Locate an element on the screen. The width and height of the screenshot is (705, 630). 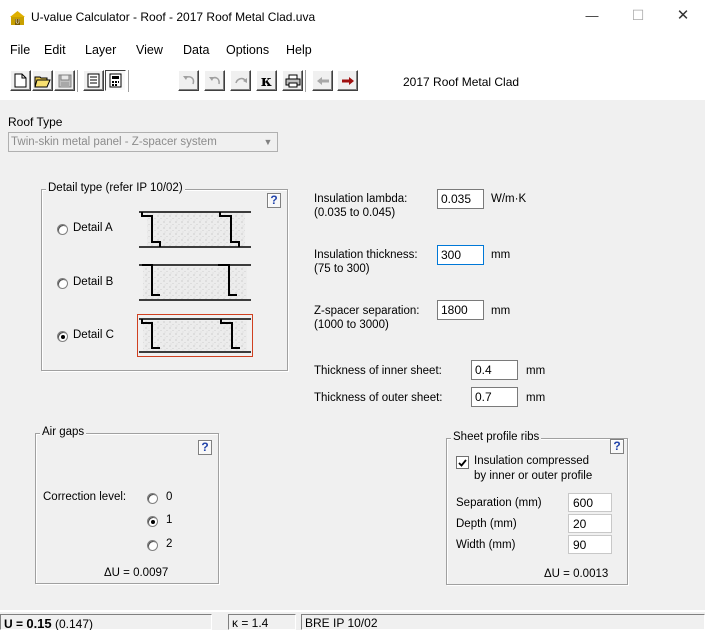
correction-level-1-label: 1 is located at coordinates (169, 520).